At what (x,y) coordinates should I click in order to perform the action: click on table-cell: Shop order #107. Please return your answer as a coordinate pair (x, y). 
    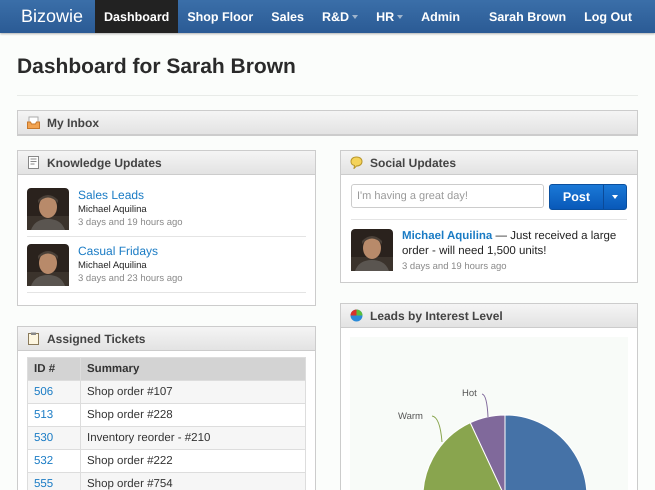
    Looking at the image, I should click on (193, 392).